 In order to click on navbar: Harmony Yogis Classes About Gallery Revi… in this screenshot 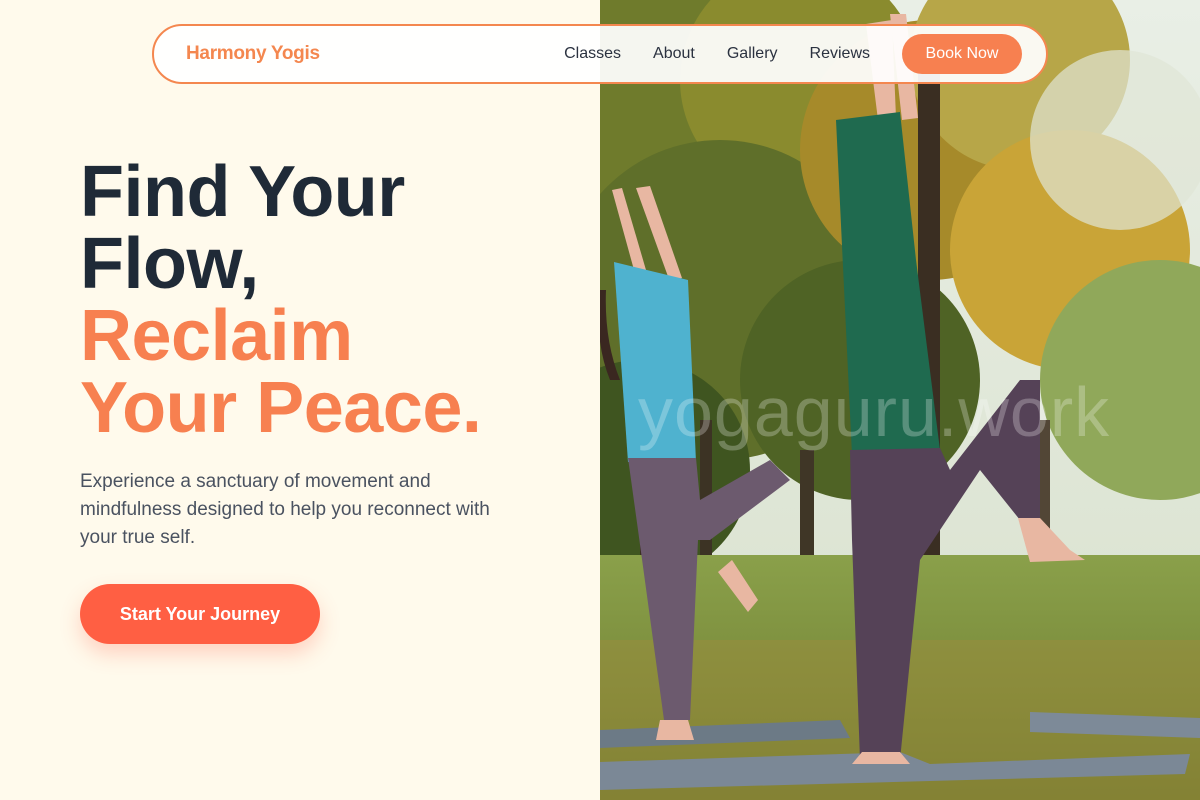, I will do `click(600, 54)`.